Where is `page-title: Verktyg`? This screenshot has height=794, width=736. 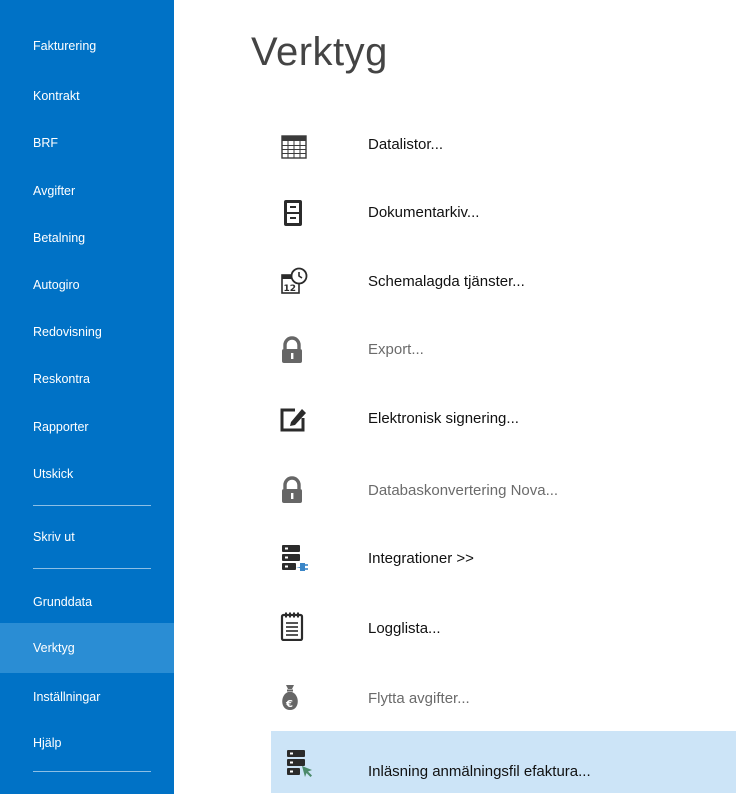
page-title: Verktyg is located at coordinates (319, 52).